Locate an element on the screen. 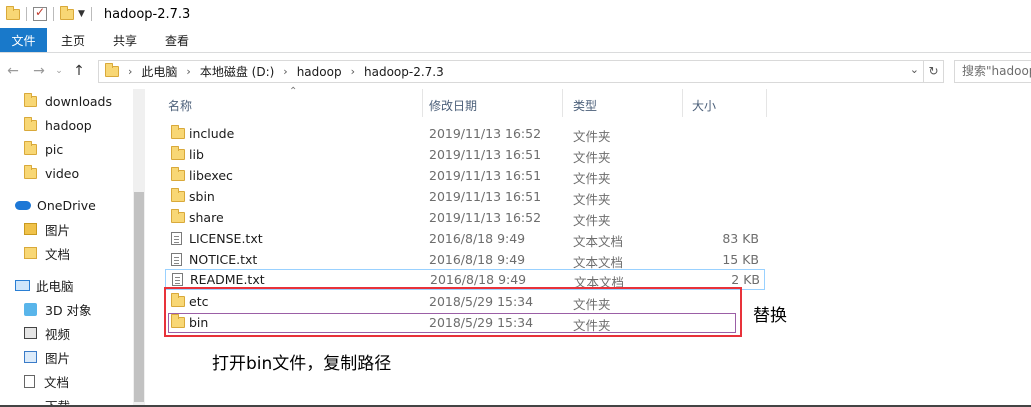  ribbon-tabs: 文件 主页 共享 查看 is located at coordinates (515, 40).